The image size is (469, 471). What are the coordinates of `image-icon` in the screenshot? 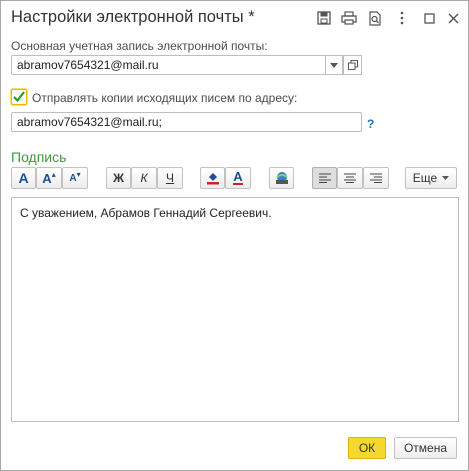 It's located at (281, 178).